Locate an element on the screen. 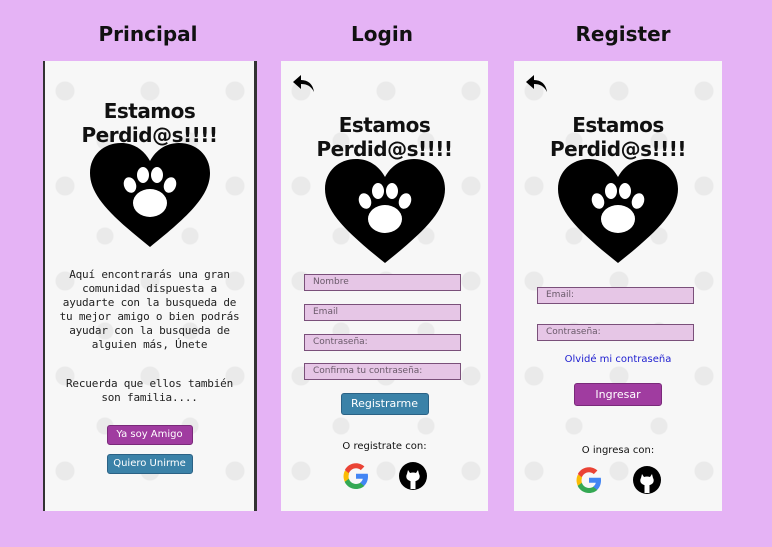 The width and height of the screenshot is (772, 547). email-field: Email is located at coordinates (382, 312).